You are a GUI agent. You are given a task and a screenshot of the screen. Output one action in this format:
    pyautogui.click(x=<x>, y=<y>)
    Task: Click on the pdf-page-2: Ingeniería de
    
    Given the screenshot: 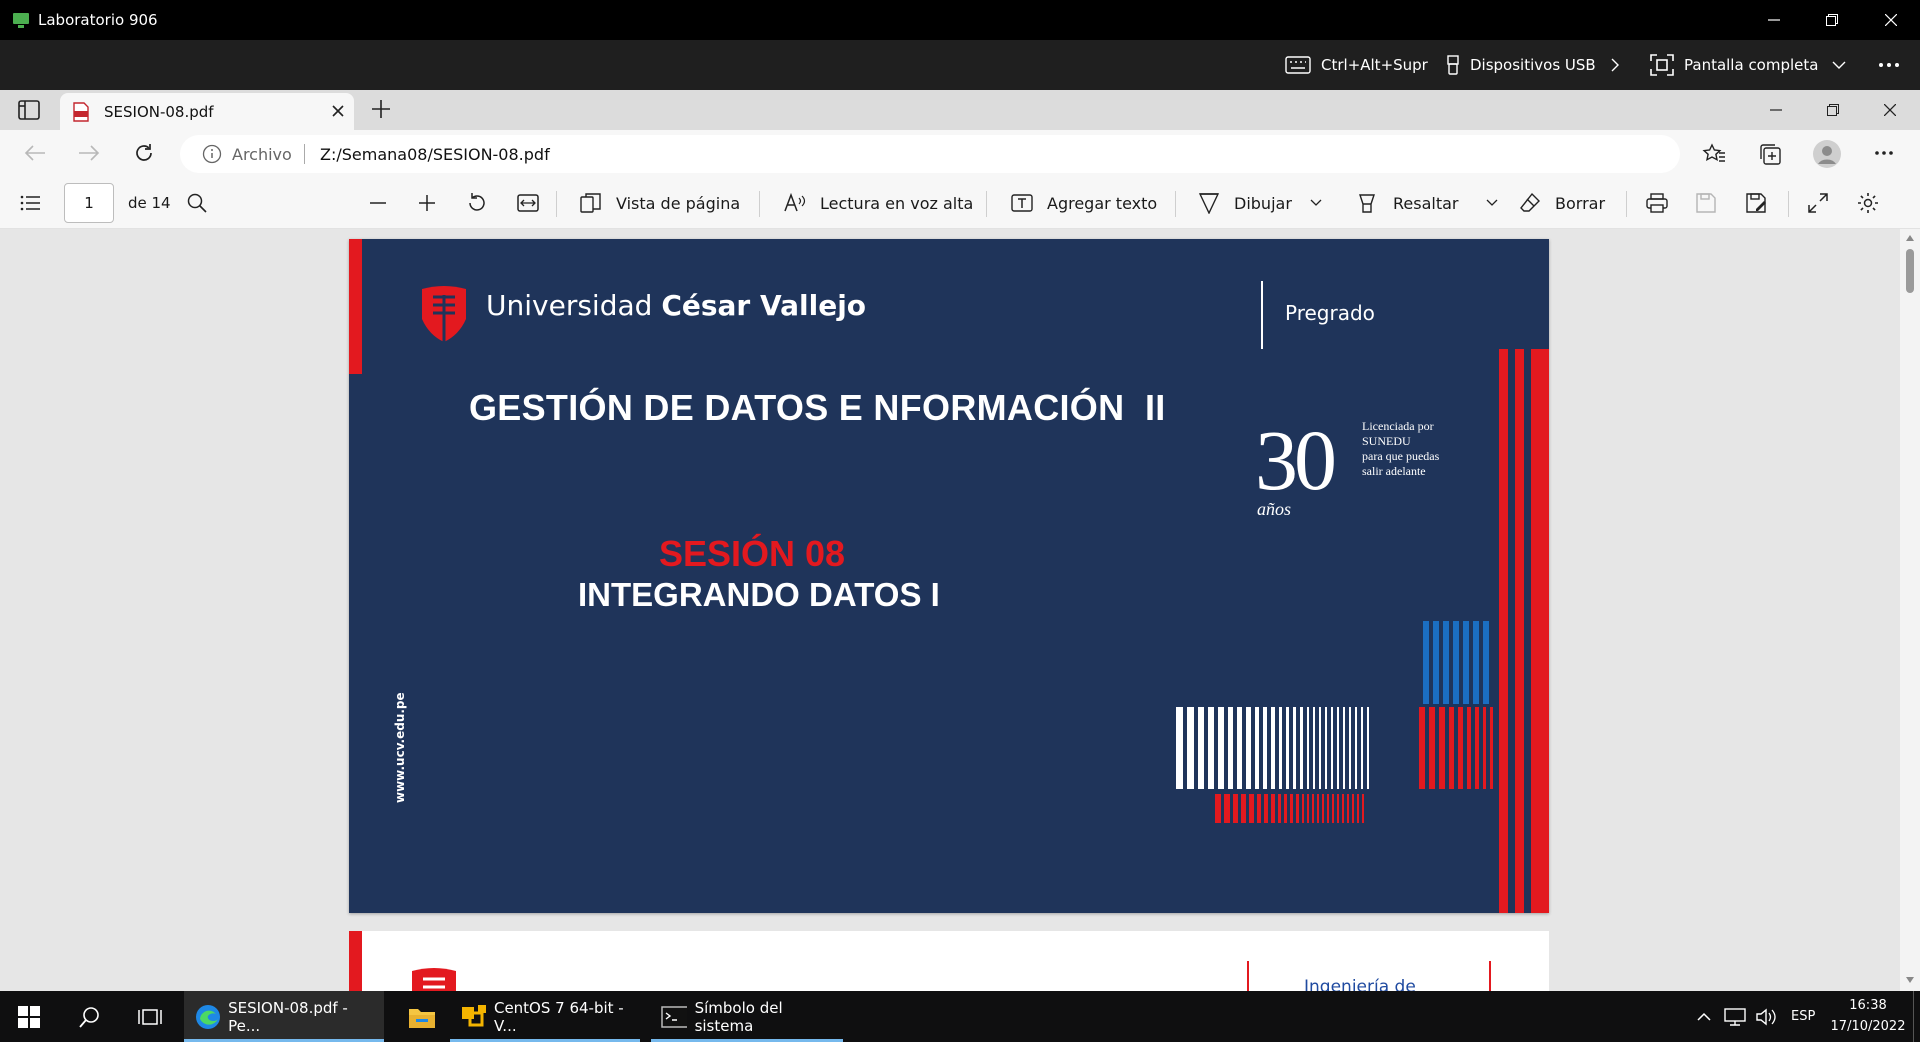 What is the action you would take?
    pyautogui.click(x=949, y=961)
    